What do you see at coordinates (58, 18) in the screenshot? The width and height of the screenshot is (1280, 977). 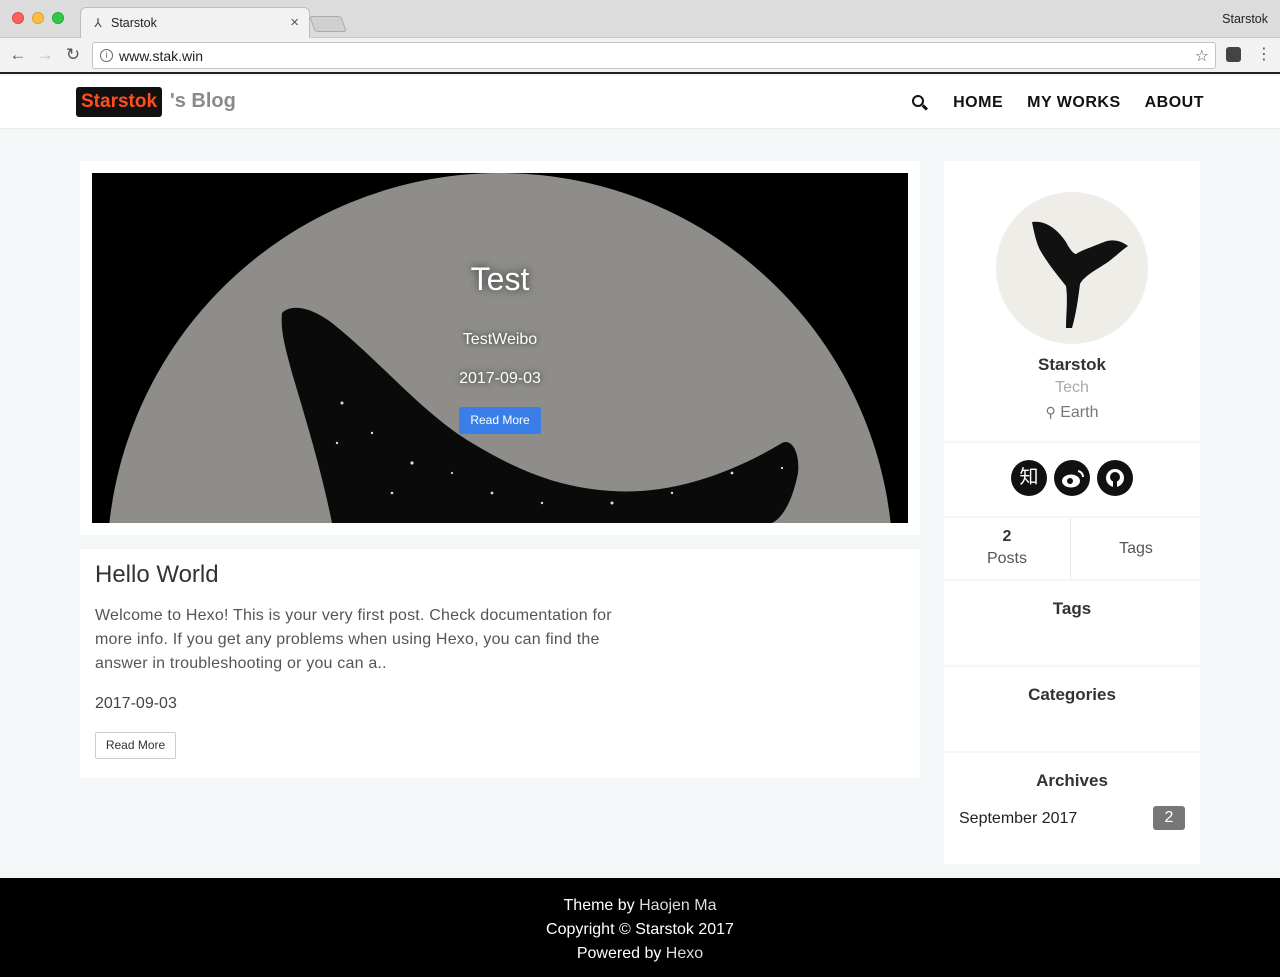 I see `zoom-window-button` at bounding box center [58, 18].